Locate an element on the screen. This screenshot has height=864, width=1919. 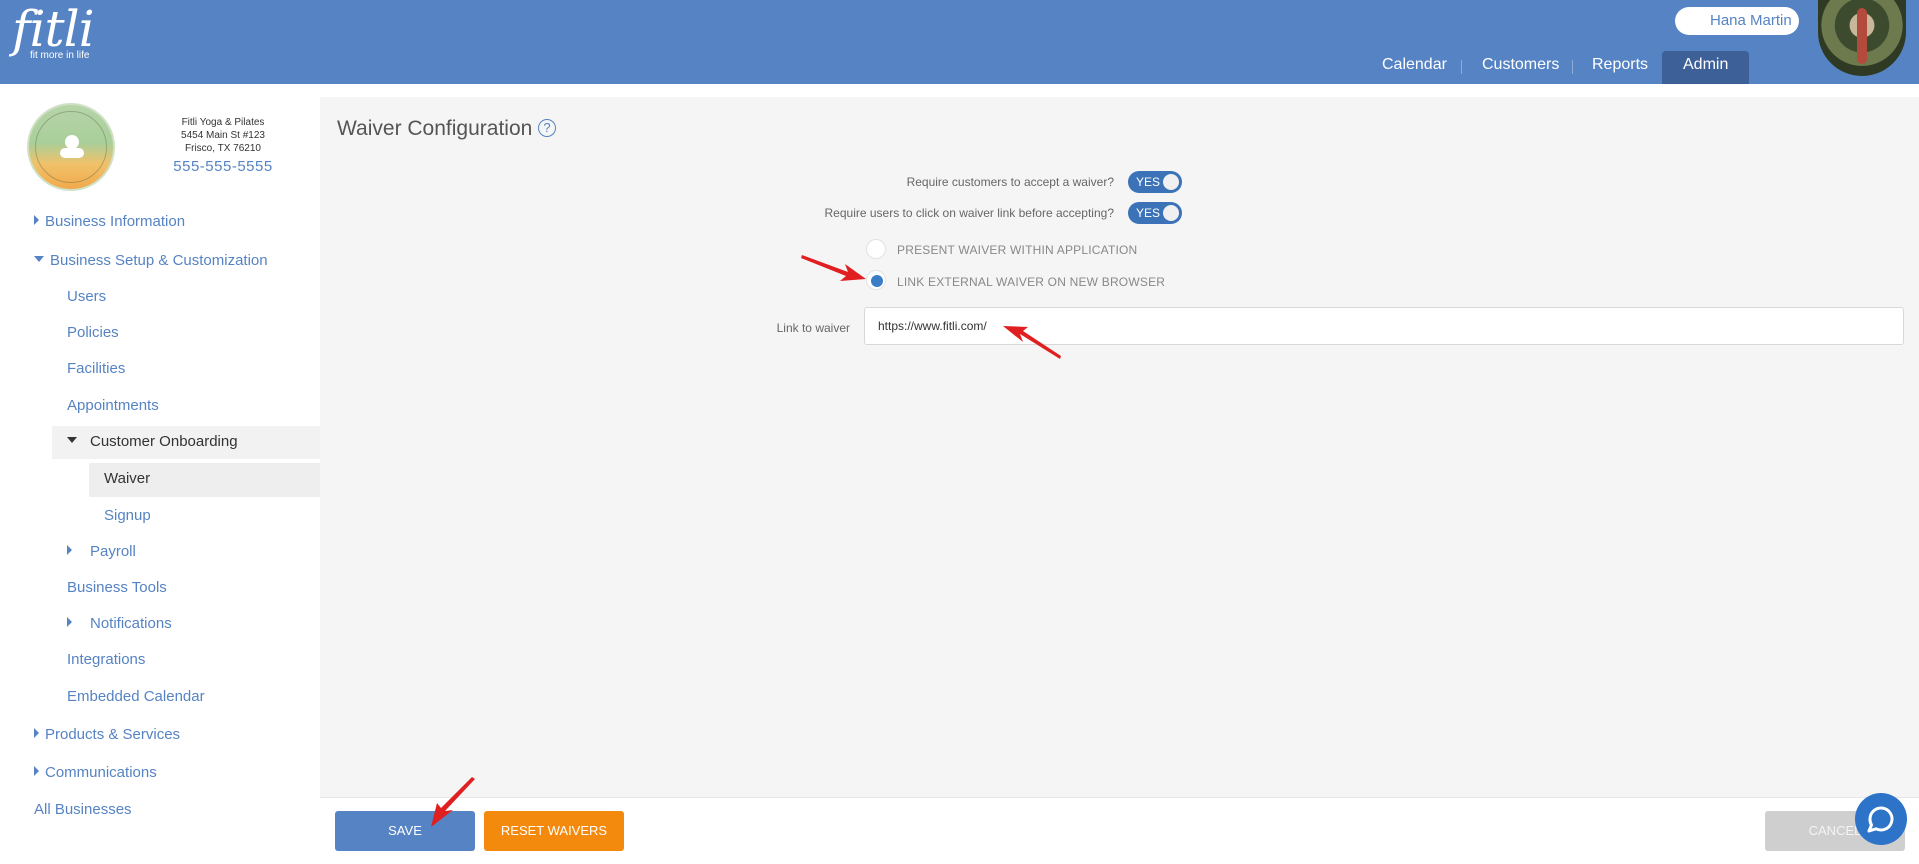
sidebar-item-policies: Policies is located at coordinates (93, 333).